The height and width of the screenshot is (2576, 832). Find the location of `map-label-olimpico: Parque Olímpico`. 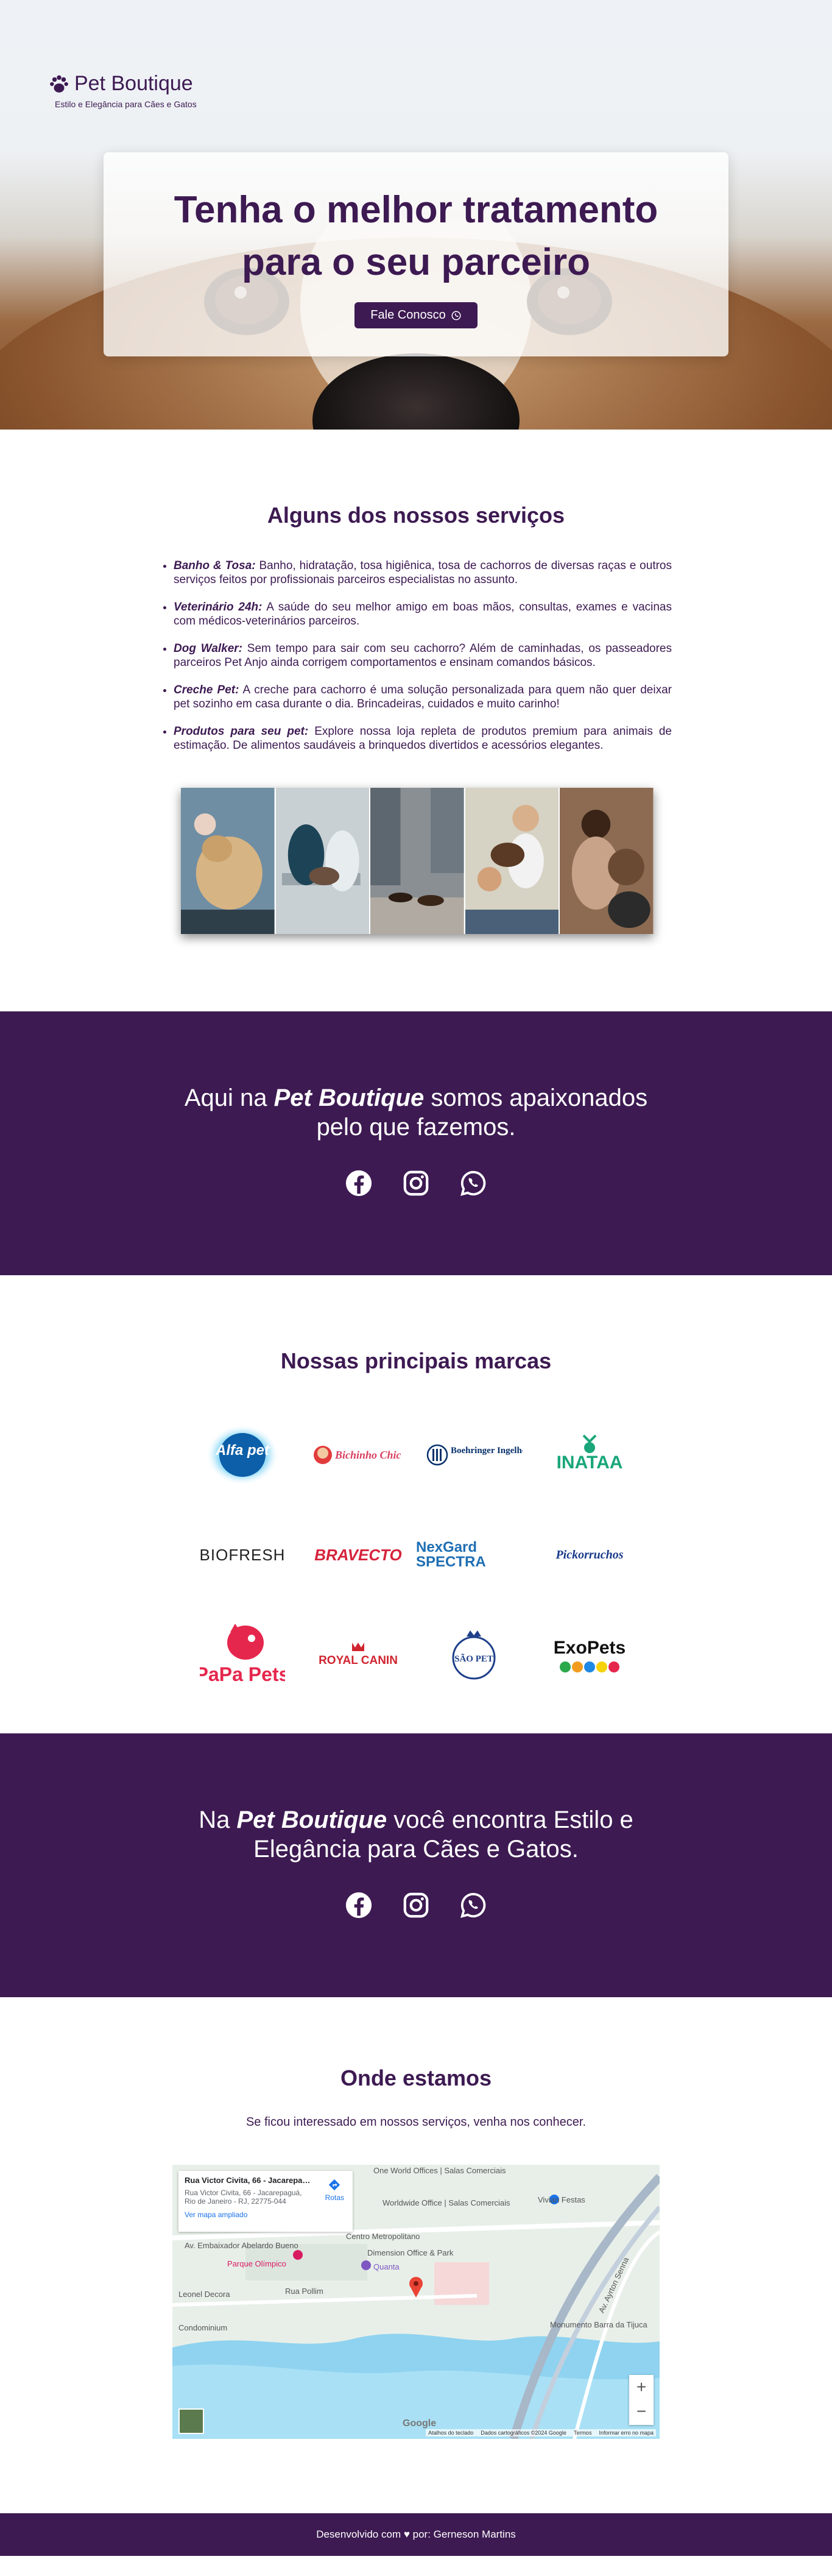

map-label-olimpico: Parque Olímpico is located at coordinates (256, 2263).